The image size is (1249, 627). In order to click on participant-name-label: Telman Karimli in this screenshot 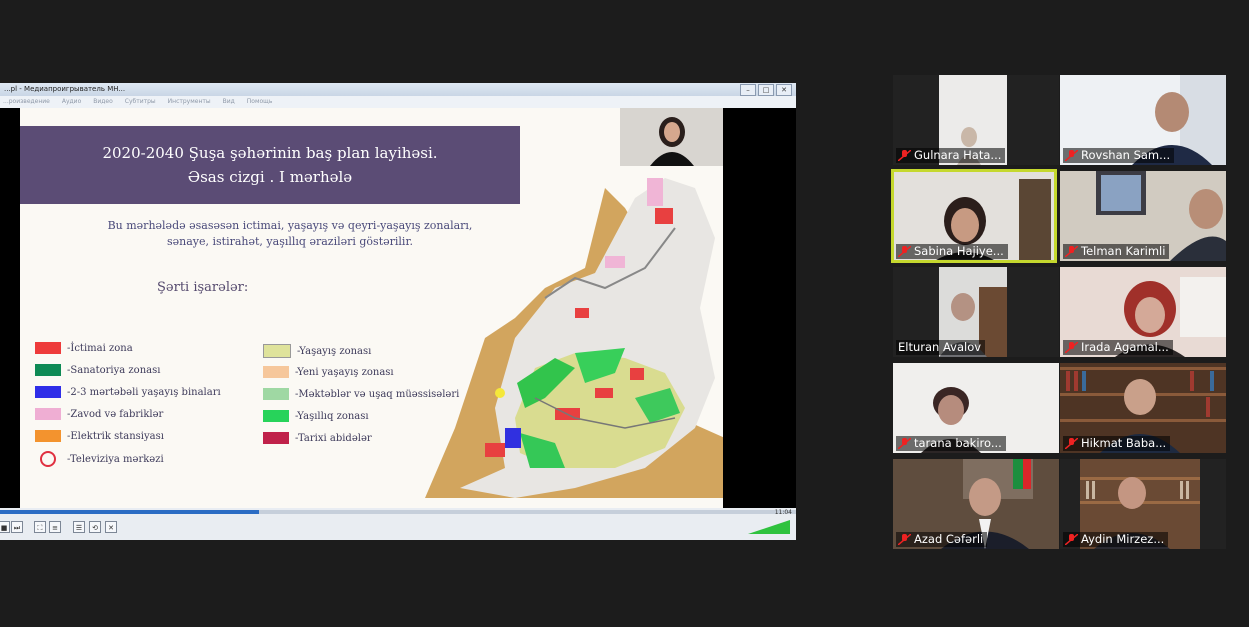, I will do `click(1116, 251)`.